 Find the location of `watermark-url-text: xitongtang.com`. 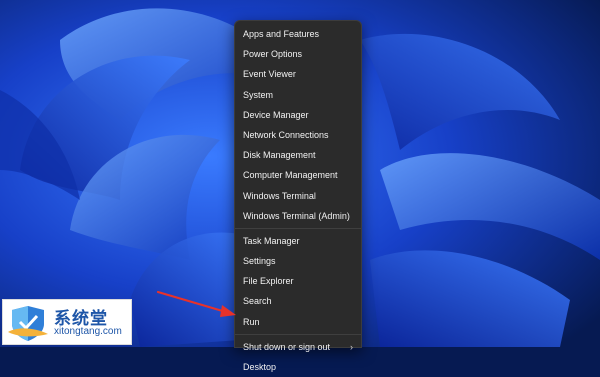

watermark-url-text: xitongtang.com is located at coordinates (88, 331).